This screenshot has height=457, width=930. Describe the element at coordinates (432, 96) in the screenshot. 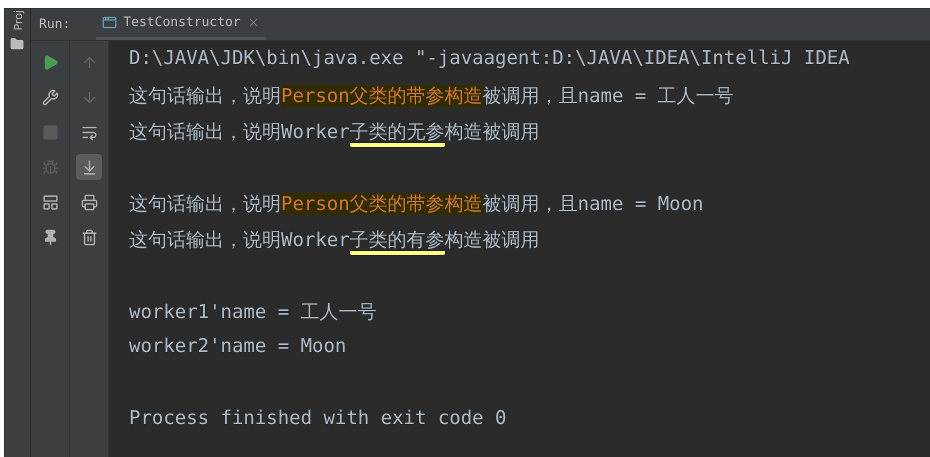

I see `console-line: 这句话输出，说明Person父类的带参构造被调用，且name = 工人一号` at that location.